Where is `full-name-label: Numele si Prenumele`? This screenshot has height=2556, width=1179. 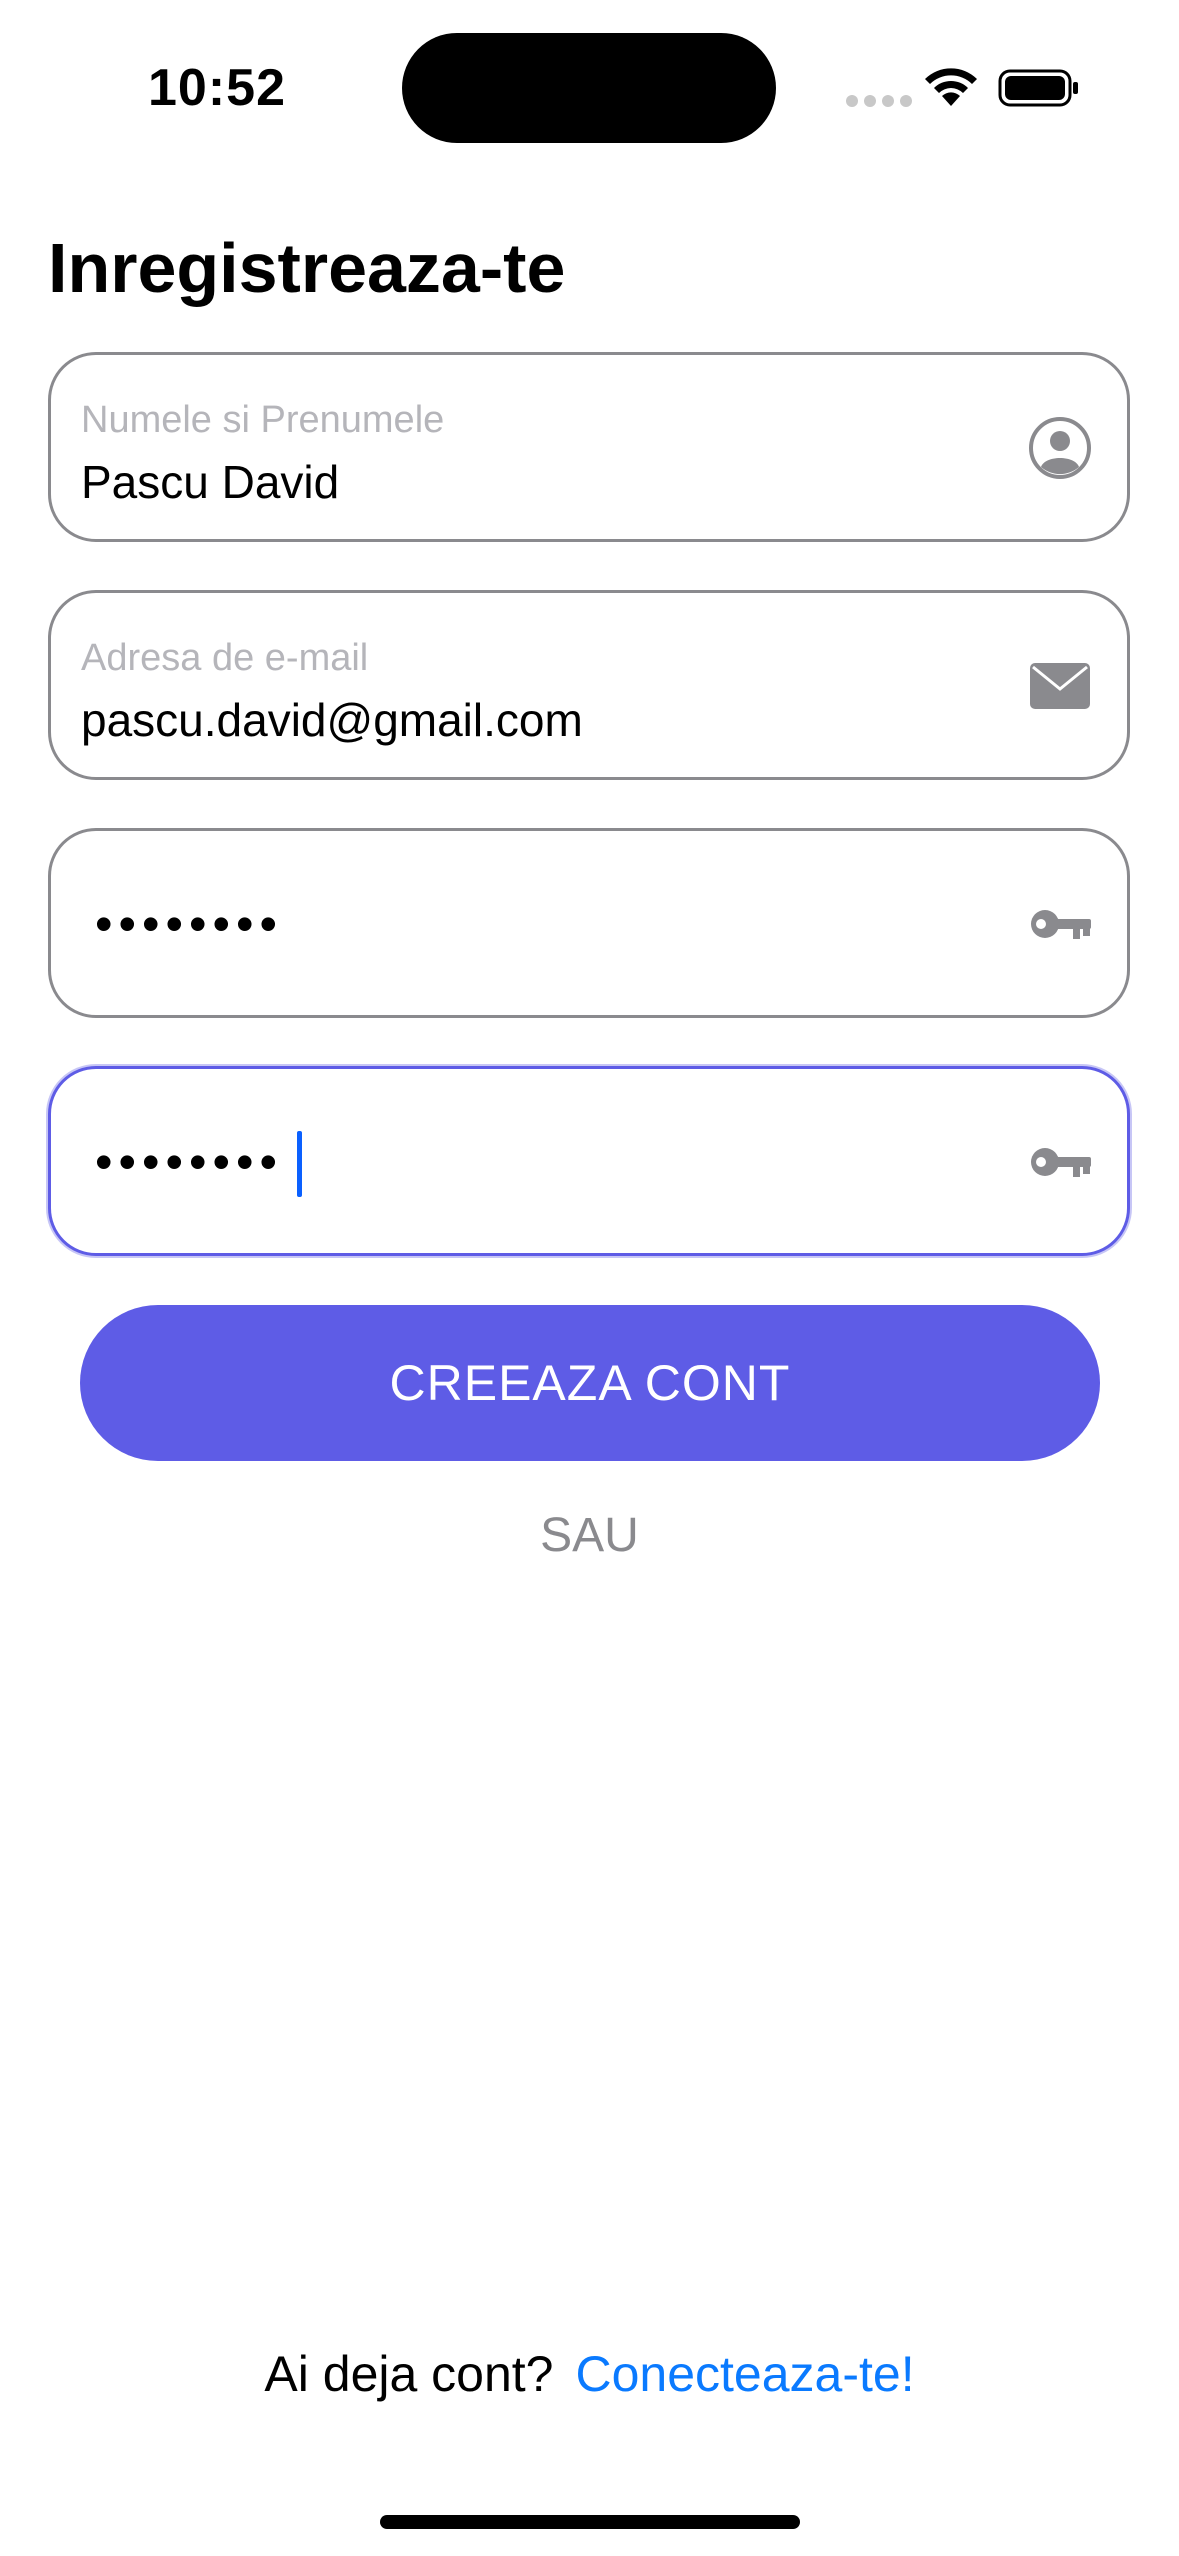
full-name-label: Numele si Prenumele is located at coordinates (263, 420).